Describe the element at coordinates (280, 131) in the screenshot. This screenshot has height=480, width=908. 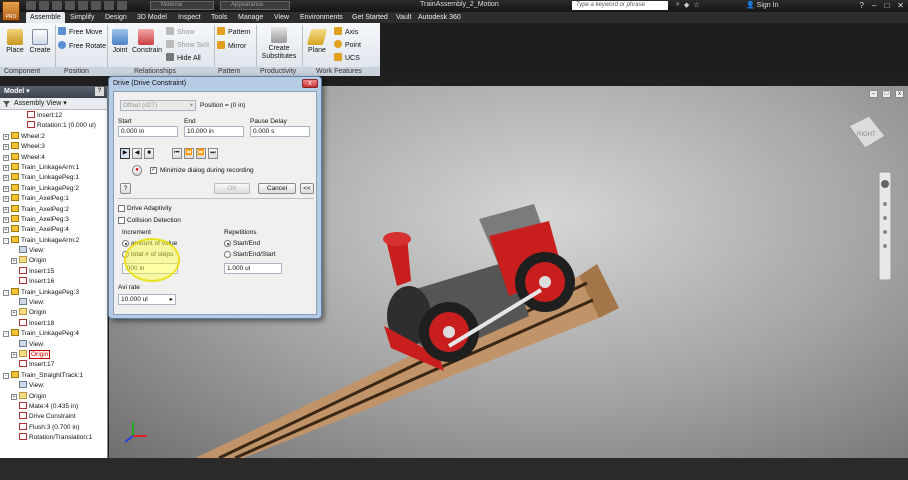
I see `pause-delay-input: 0.000 s` at that location.